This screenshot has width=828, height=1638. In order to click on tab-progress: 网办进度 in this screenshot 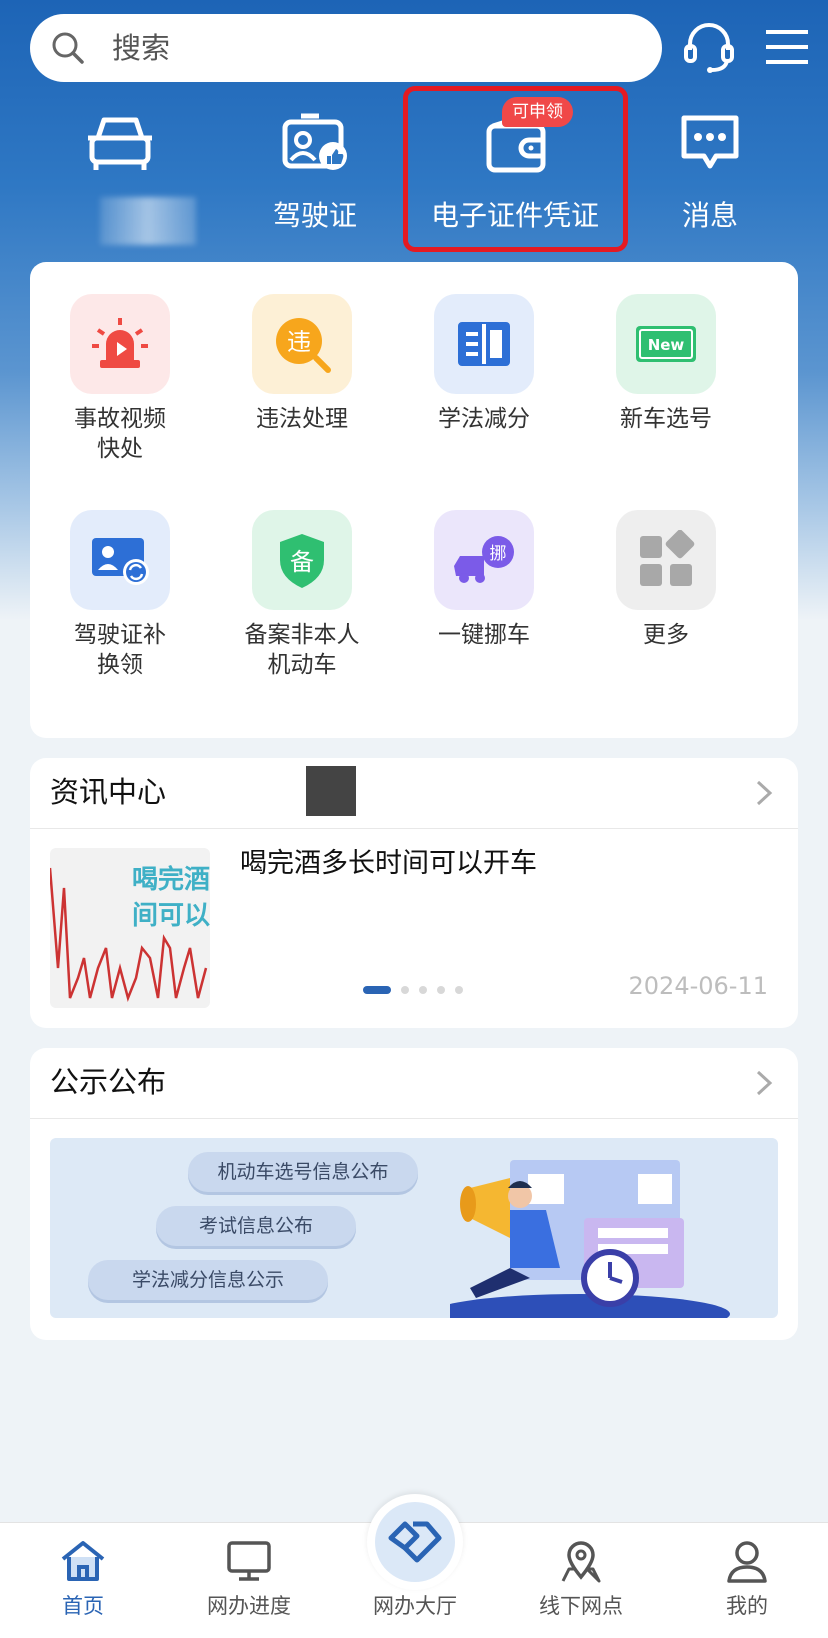, I will do `click(249, 1580)`.